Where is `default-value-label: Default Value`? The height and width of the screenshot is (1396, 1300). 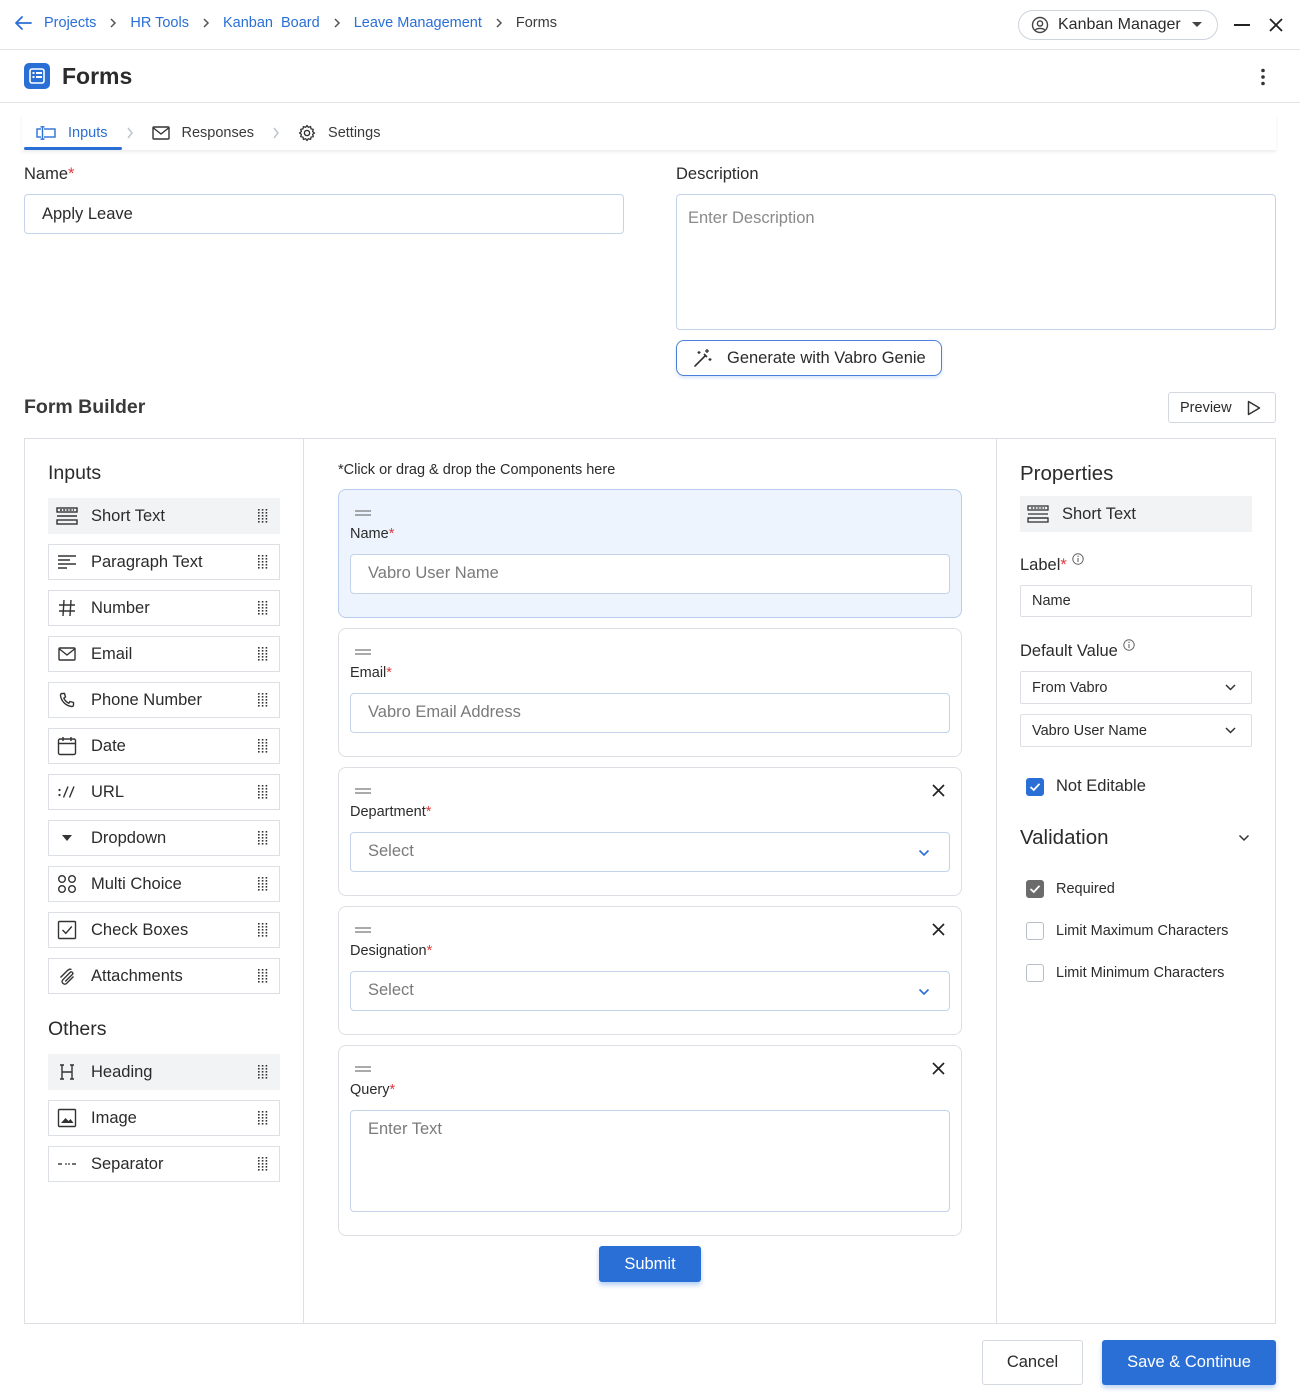 default-value-label: Default Value is located at coordinates (1069, 651).